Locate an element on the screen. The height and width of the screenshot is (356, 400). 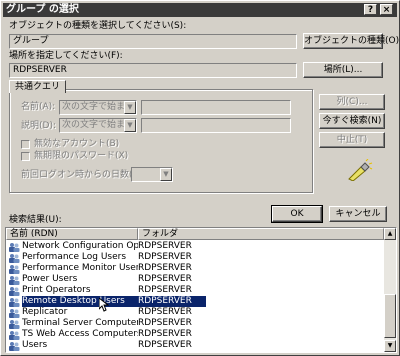
scroll-thumb is located at coordinates (390, 316).